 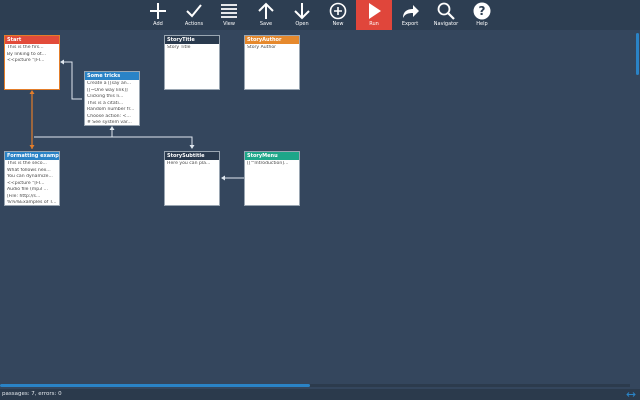 What do you see at coordinates (637, 54) in the screenshot?
I see `vertical-scrollbar` at bounding box center [637, 54].